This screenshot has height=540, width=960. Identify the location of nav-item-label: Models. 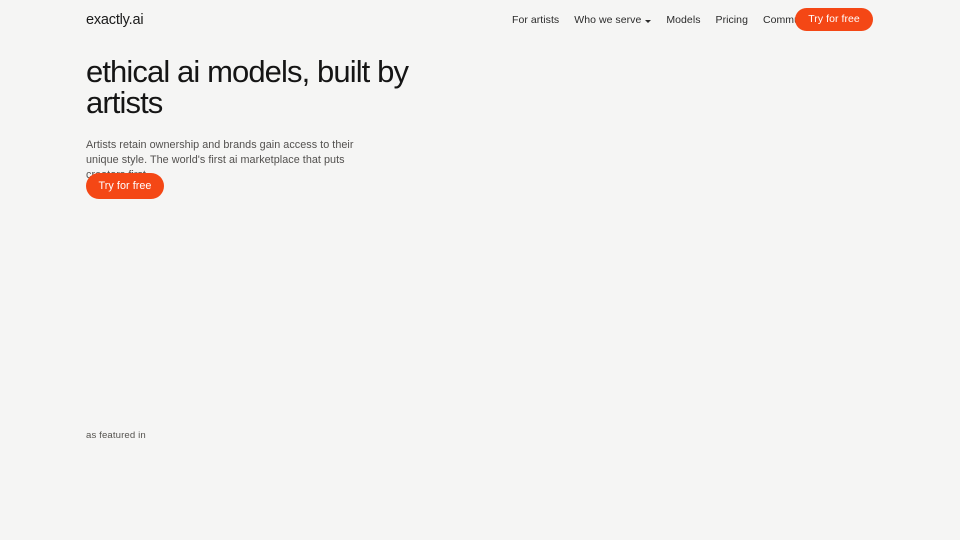
(683, 20).